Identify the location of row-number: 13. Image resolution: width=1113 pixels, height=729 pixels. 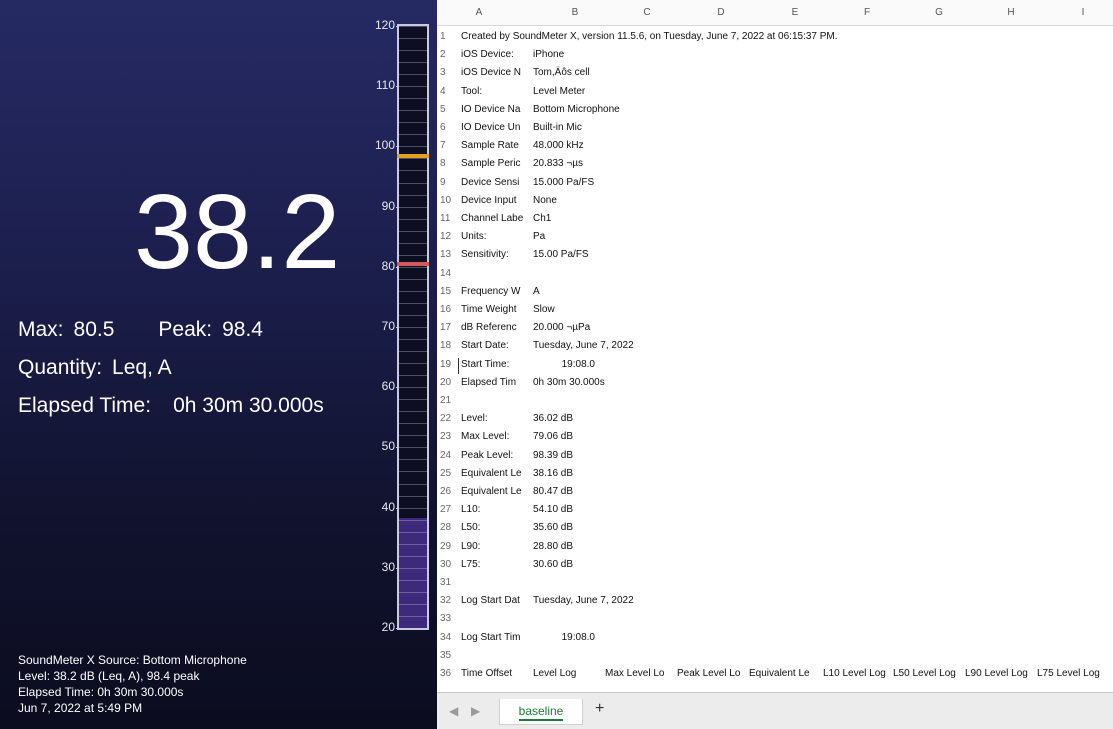
(448, 255).